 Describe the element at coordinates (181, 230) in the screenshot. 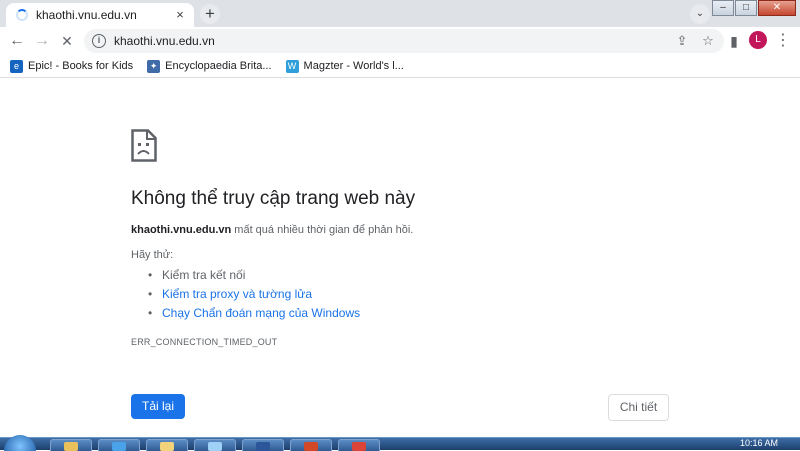

I see `error-host: khaothi.vnu.edu.vn` at that location.